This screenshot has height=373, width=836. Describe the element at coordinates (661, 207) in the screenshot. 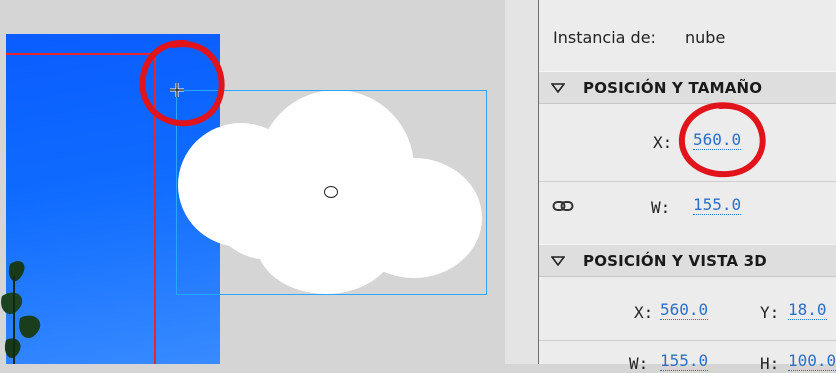

I see `w-label: W:` at that location.